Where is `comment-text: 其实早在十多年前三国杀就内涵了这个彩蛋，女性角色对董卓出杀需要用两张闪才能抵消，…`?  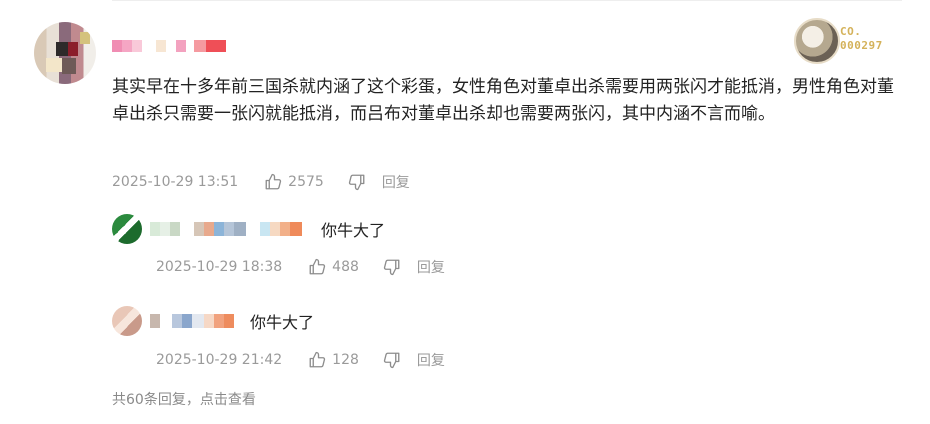
comment-text: 其实早在十多年前三国杀就内涵了这个彩蛋，女性角色对董卓出杀需要用两张闪才能抵消，… is located at coordinates (503, 100).